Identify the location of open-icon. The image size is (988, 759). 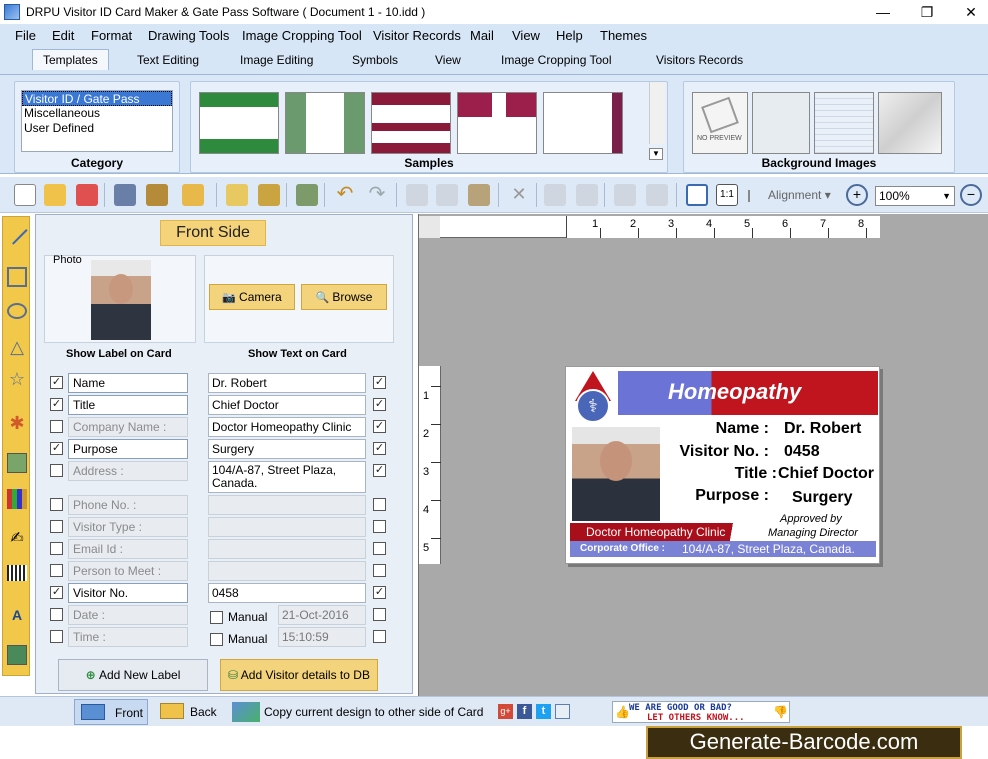
(55, 195).